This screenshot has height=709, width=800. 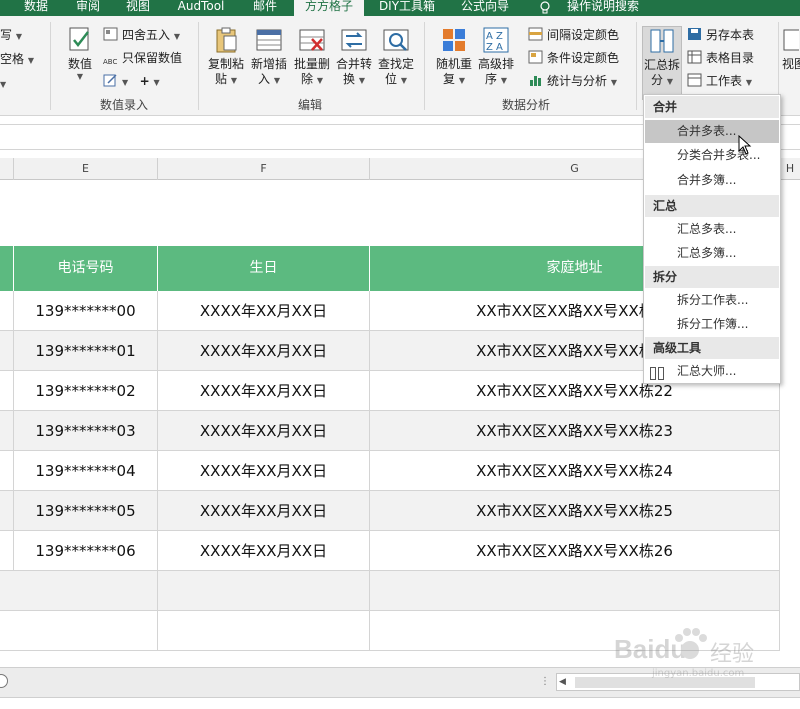 I want to click on ribbon-cut-item-1: 写 ▼, so click(x=11, y=35).